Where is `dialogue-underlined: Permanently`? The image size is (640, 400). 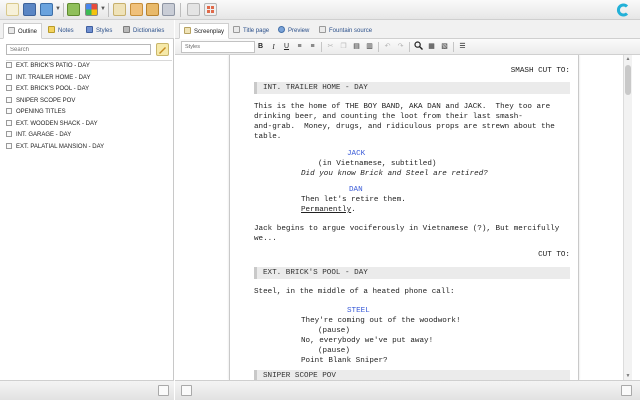 dialogue-underlined: Permanently is located at coordinates (326, 210).